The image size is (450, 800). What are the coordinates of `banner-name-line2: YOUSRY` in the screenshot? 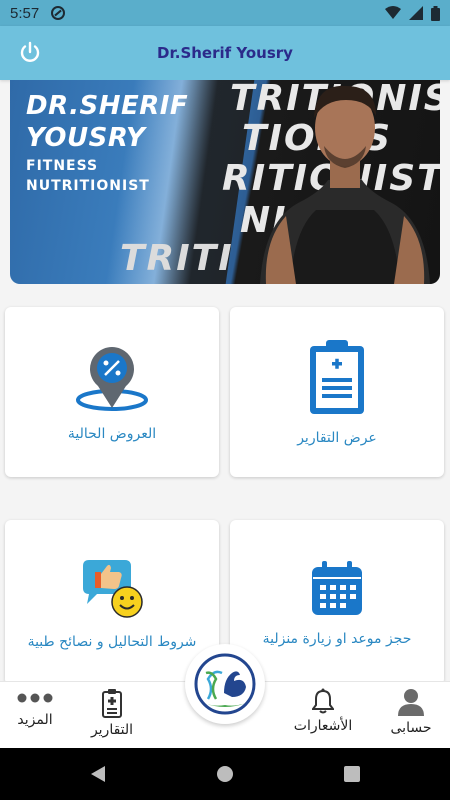 It's located at (86, 138).